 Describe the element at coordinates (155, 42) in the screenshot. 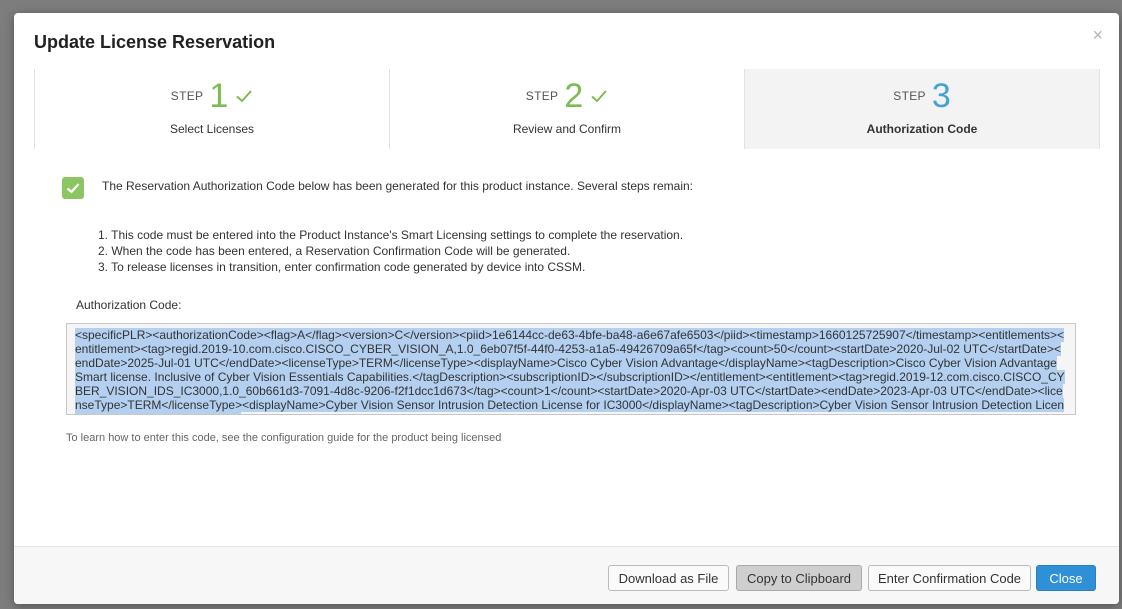

I see `dialog-title: Update License Reservation` at that location.